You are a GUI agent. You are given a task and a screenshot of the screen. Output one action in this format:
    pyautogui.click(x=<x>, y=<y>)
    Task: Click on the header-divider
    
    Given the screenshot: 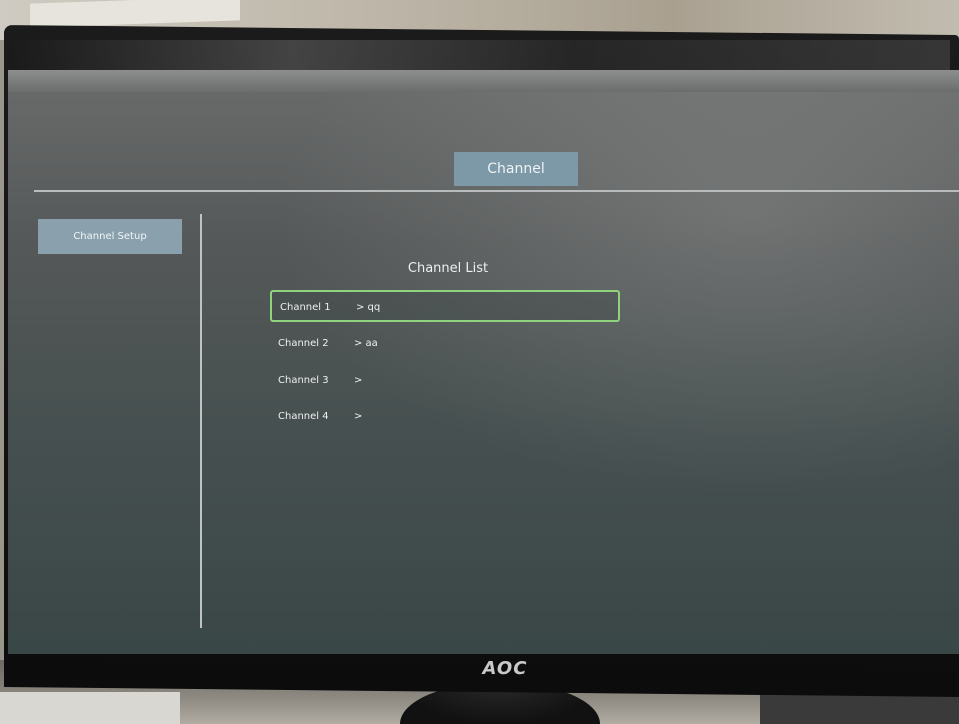 What is the action you would take?
    pyautogui.click(x=496, y=191)
    